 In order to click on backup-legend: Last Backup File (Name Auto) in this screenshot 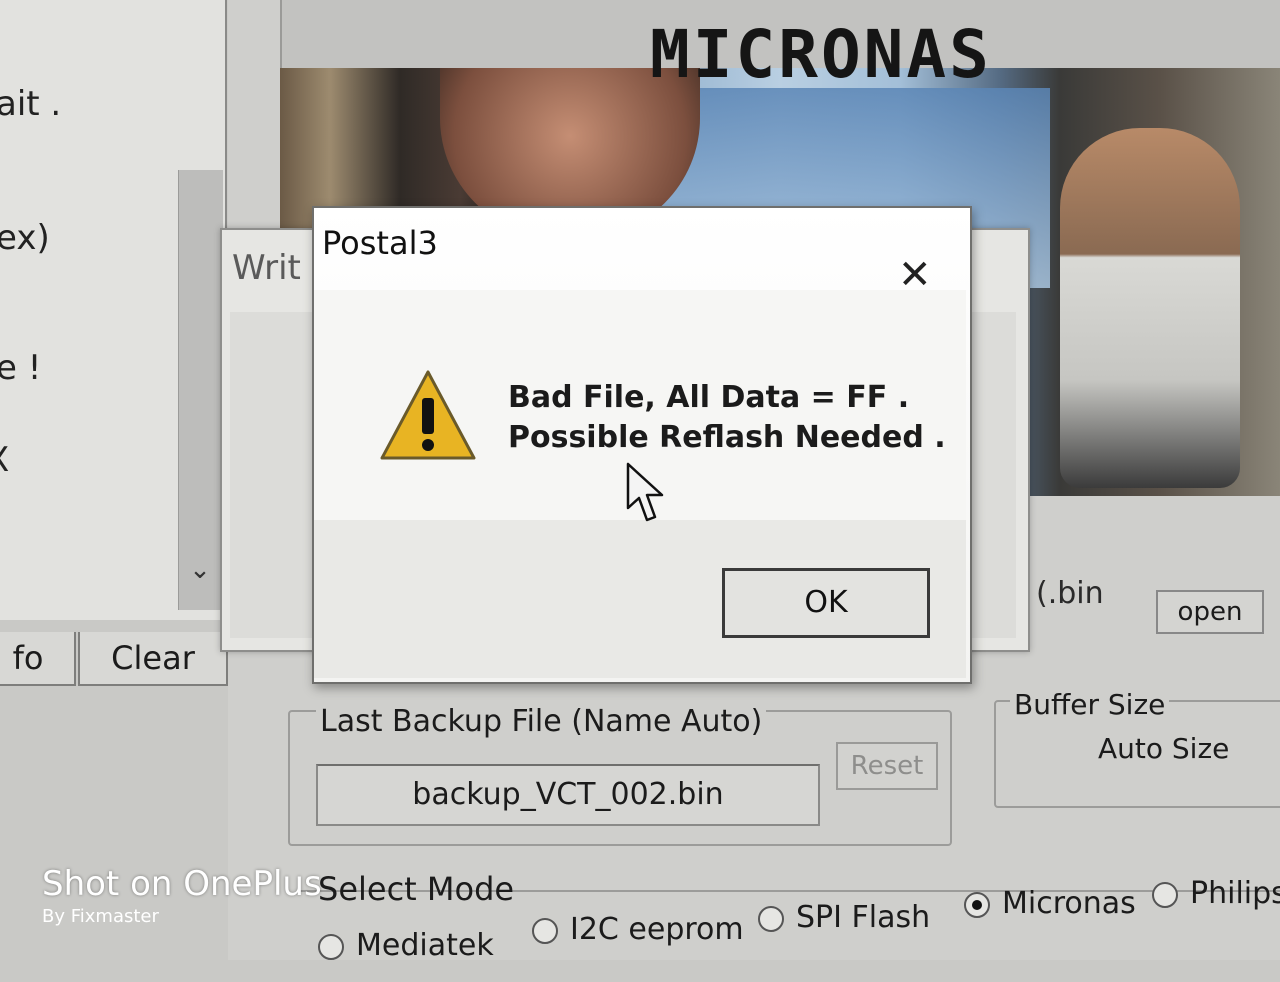, I will do `click(541, 721)`.